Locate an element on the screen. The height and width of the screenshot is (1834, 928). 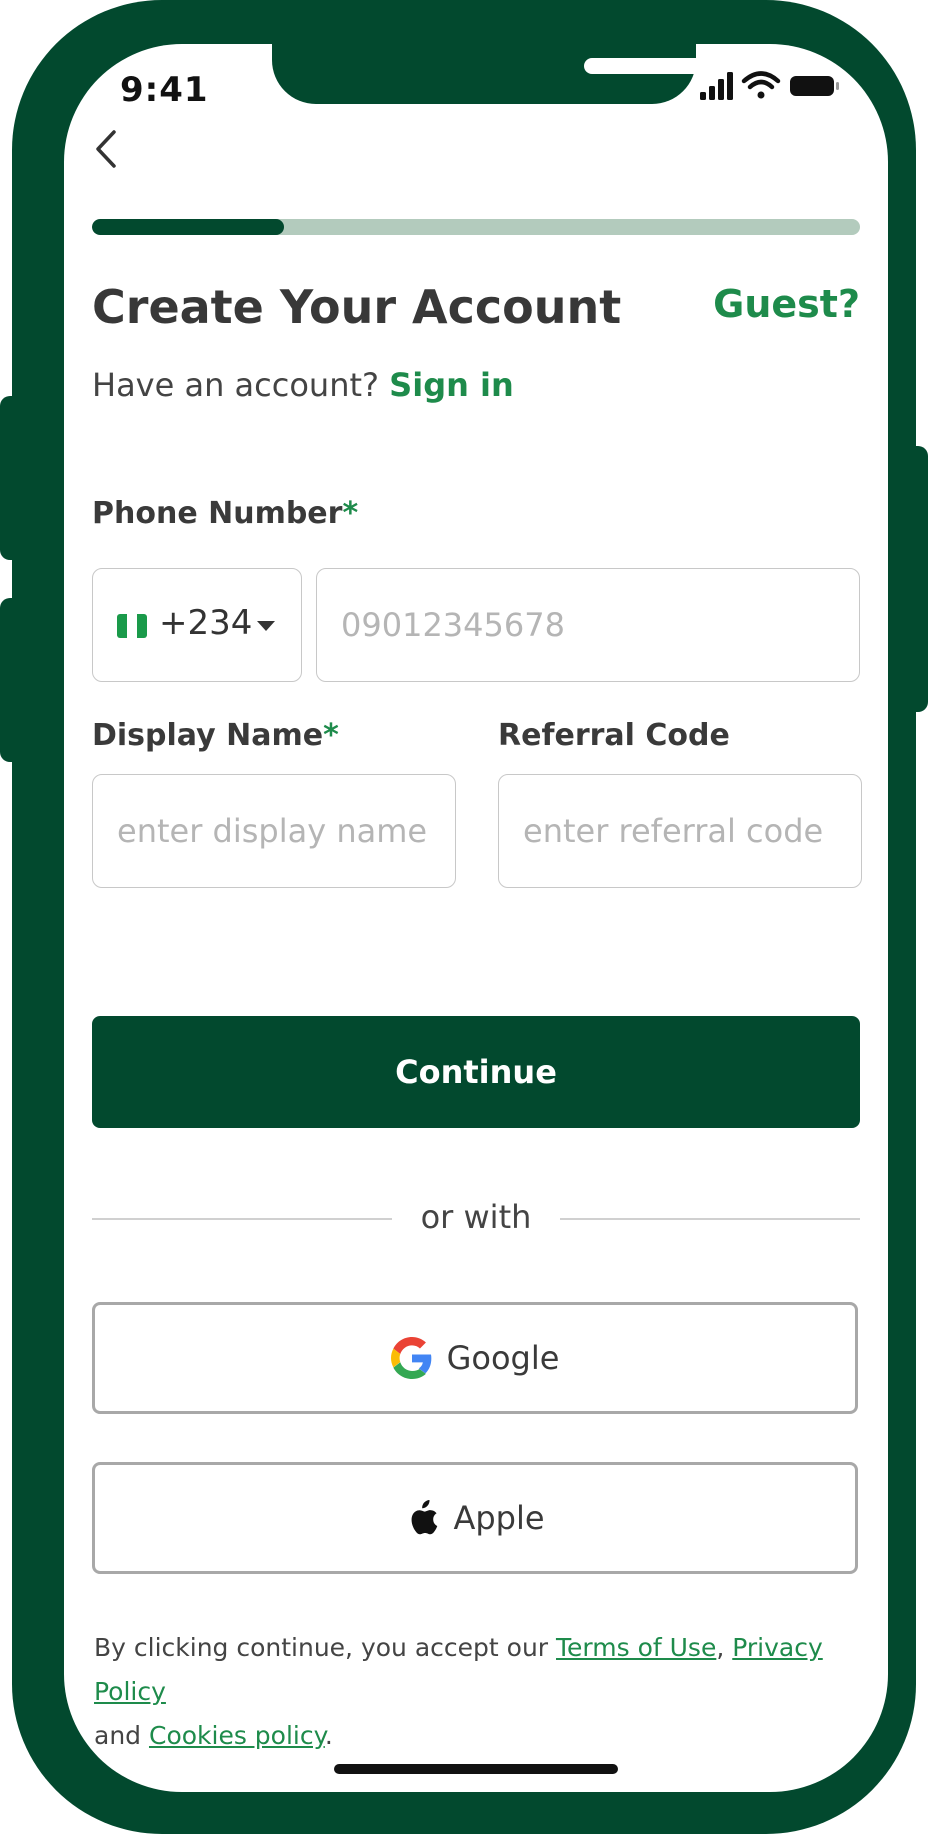
divider-right is located at coordinates (710, 1219).